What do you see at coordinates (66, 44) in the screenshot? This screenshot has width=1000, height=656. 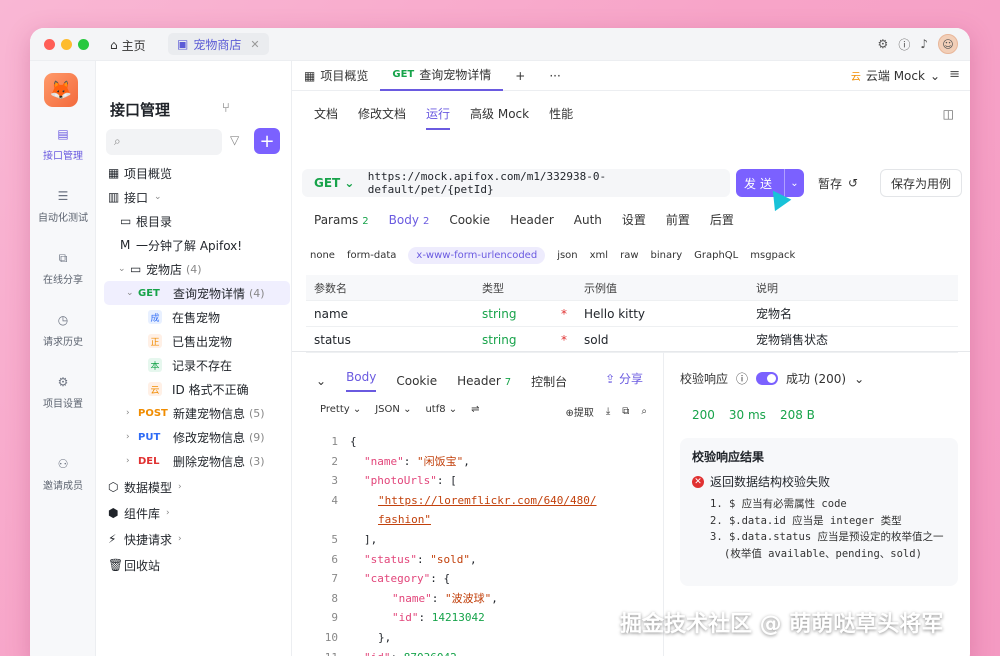 I see `minimize-window-button` at bounding box center [66, 44].